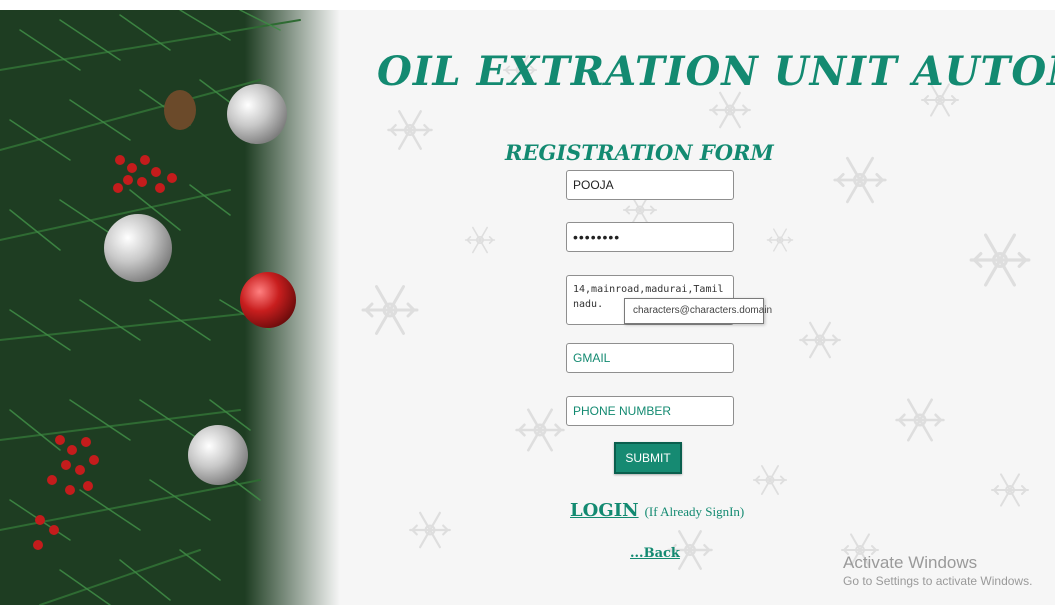 This screenshot has width=1055, height=605. What do you see at coordinates (604, 510) in the screenshot?
I see `login-link: LOGIN` at bounding box center [604, 510].